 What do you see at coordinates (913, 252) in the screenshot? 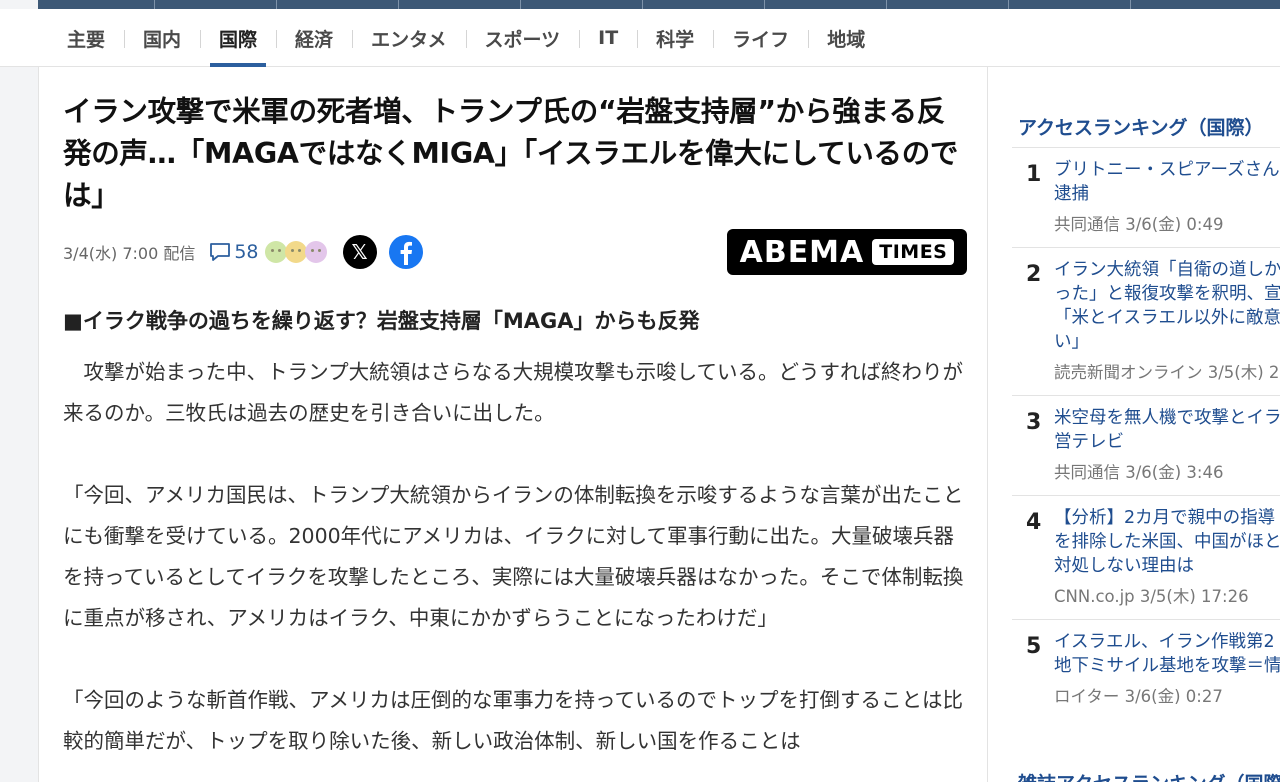
I see `logo-sub-text: TIMES` at bounding box center [913, 252].